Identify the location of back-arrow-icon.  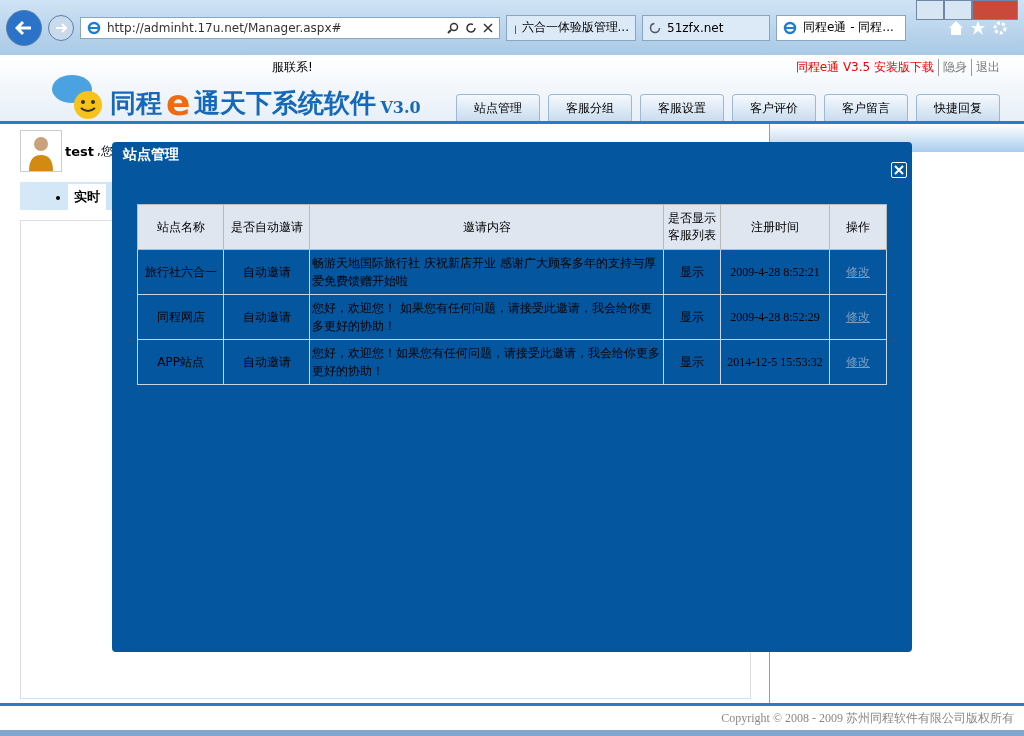
(24, 27).